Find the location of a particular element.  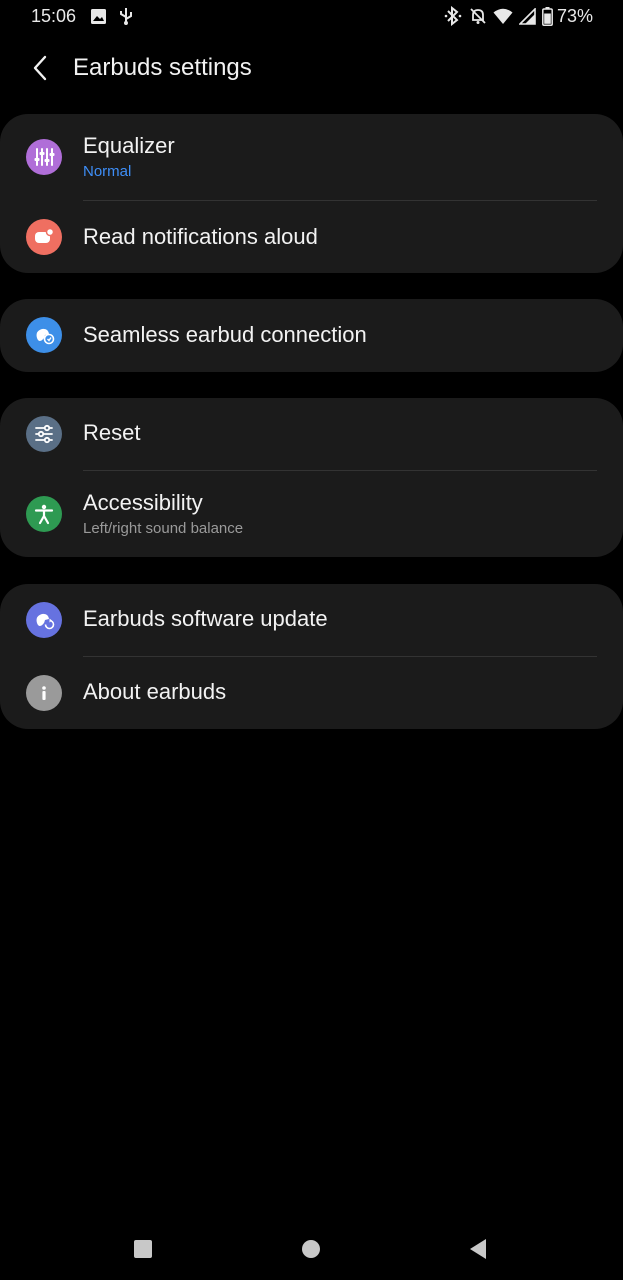

status-time: 15:06 is located at coordinates (54, 16).